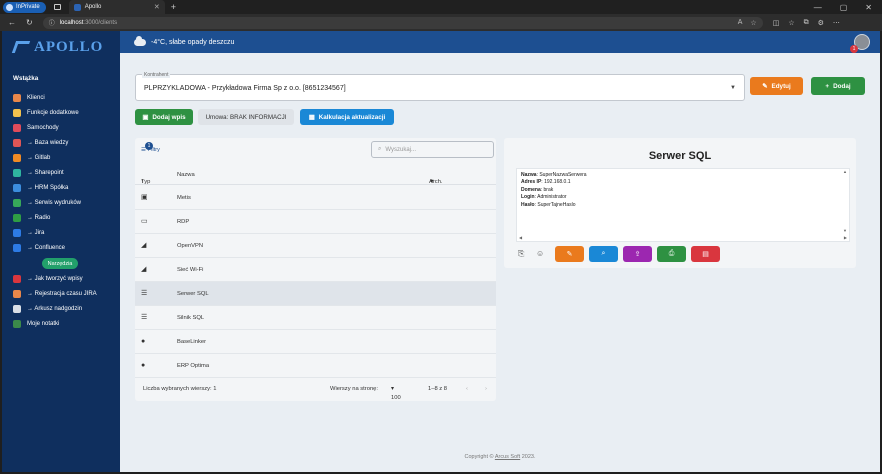  I want to click on sidebar-item: → Jak tworzyć wpisy, so click(61, 278).